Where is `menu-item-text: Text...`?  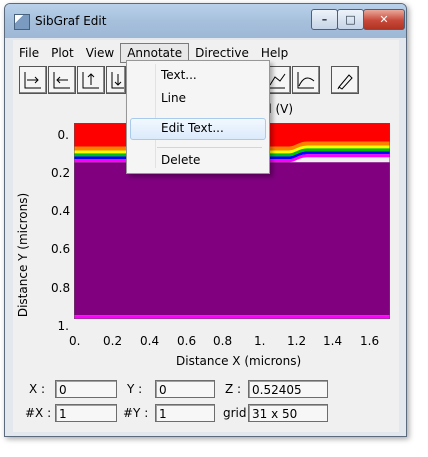
menu-item-text: Text... is located at coordinates (179, 75).